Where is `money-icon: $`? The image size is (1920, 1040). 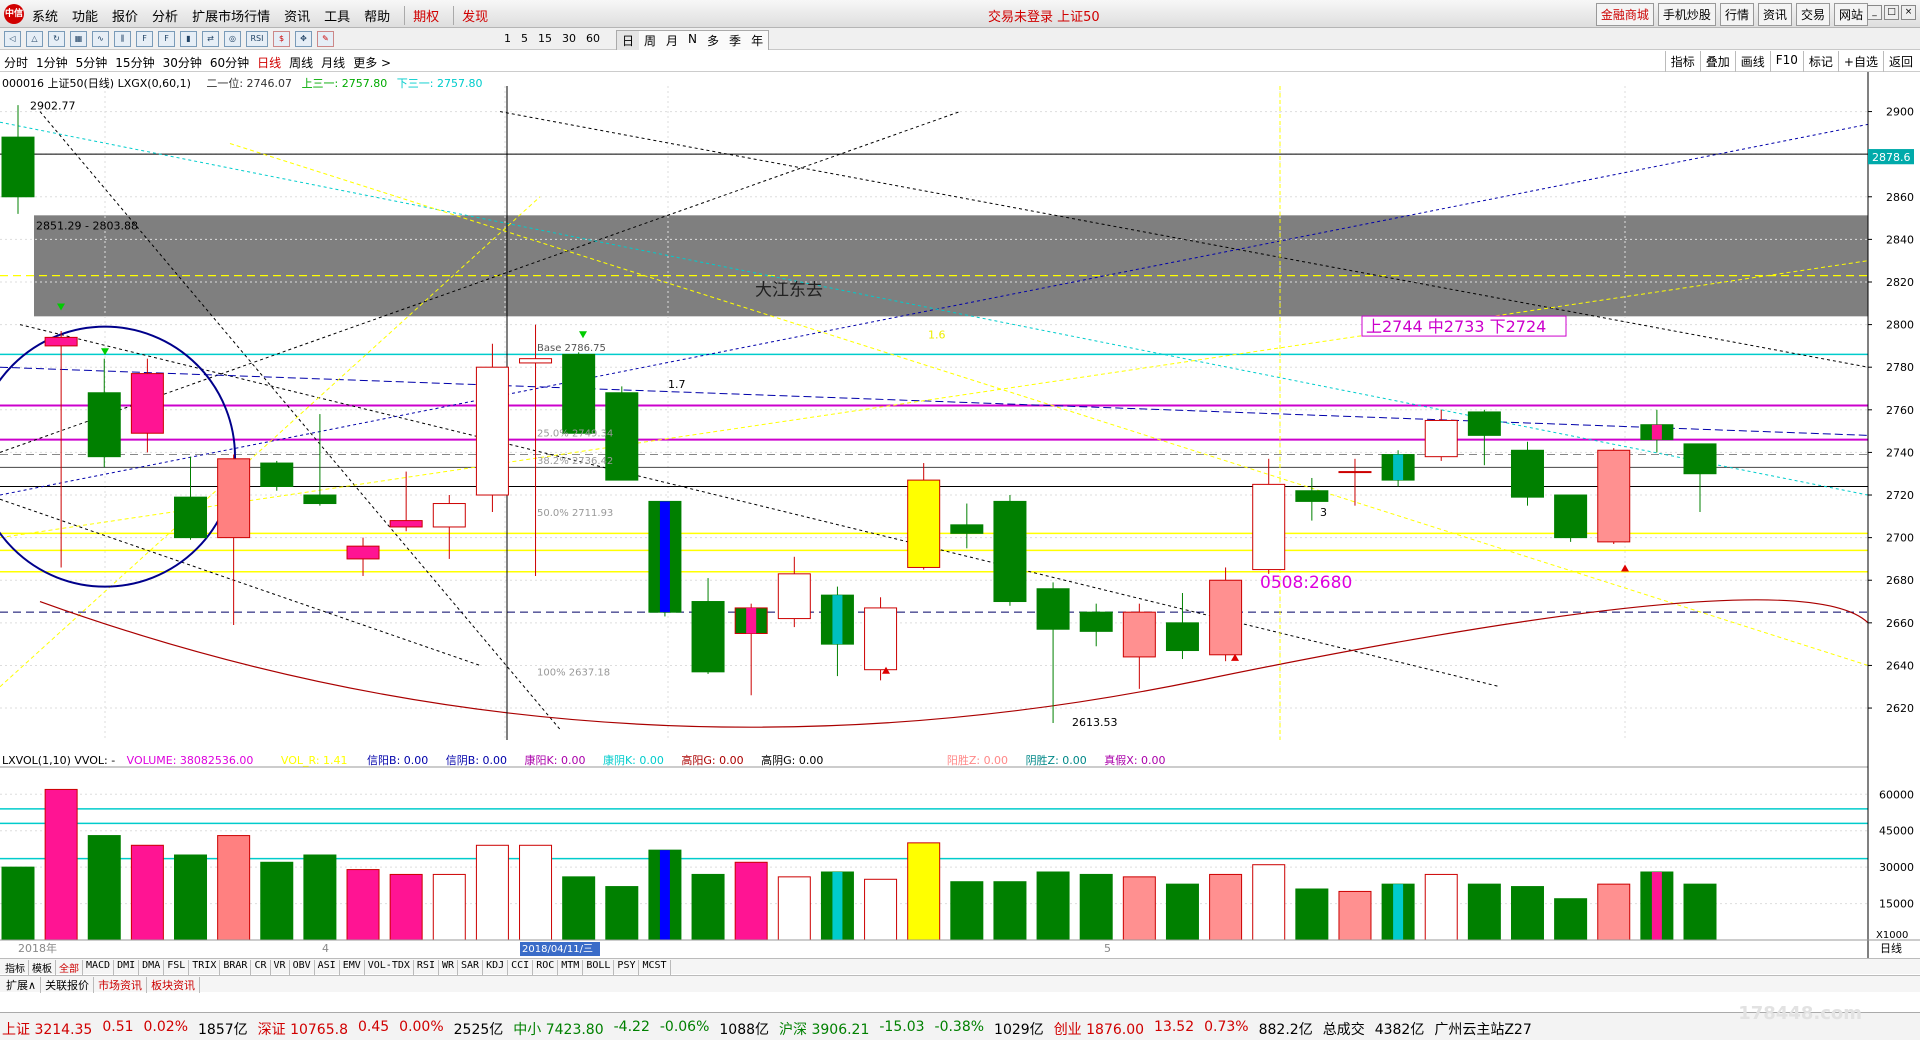 money-icon: $ is located at coordinates (281, 39).